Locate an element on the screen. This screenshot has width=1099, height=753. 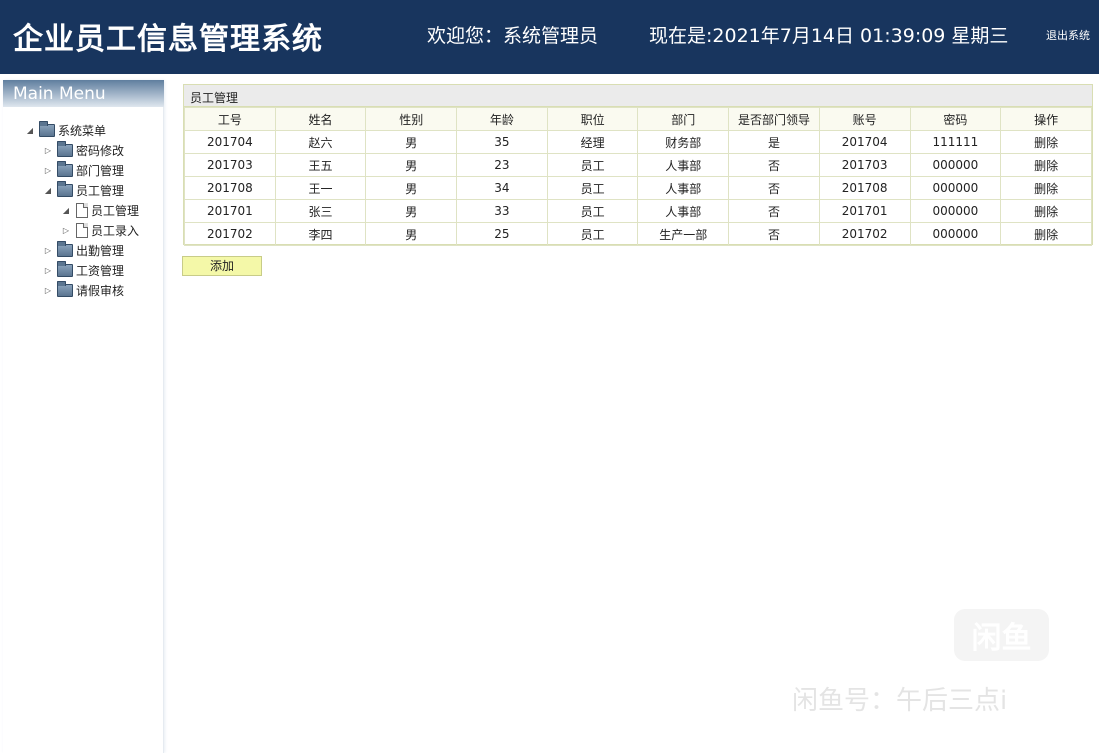
tree-item-employee-entry: ▷ 员工录入 is located at coordinates (100, 230).